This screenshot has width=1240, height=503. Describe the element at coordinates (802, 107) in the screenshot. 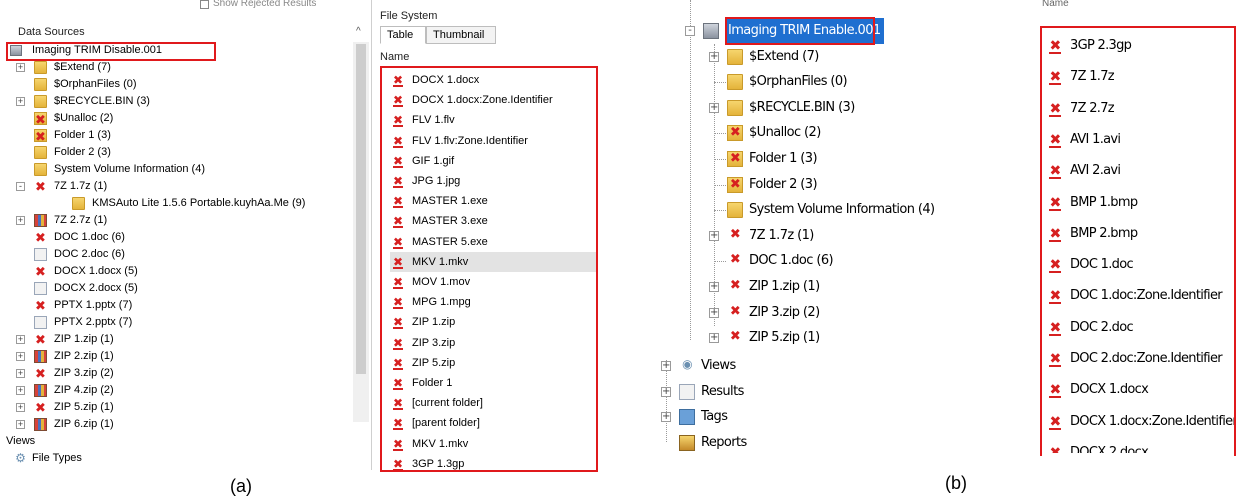

I see `tree-node-label: $RECYCLE.BIN (3)` at that location.